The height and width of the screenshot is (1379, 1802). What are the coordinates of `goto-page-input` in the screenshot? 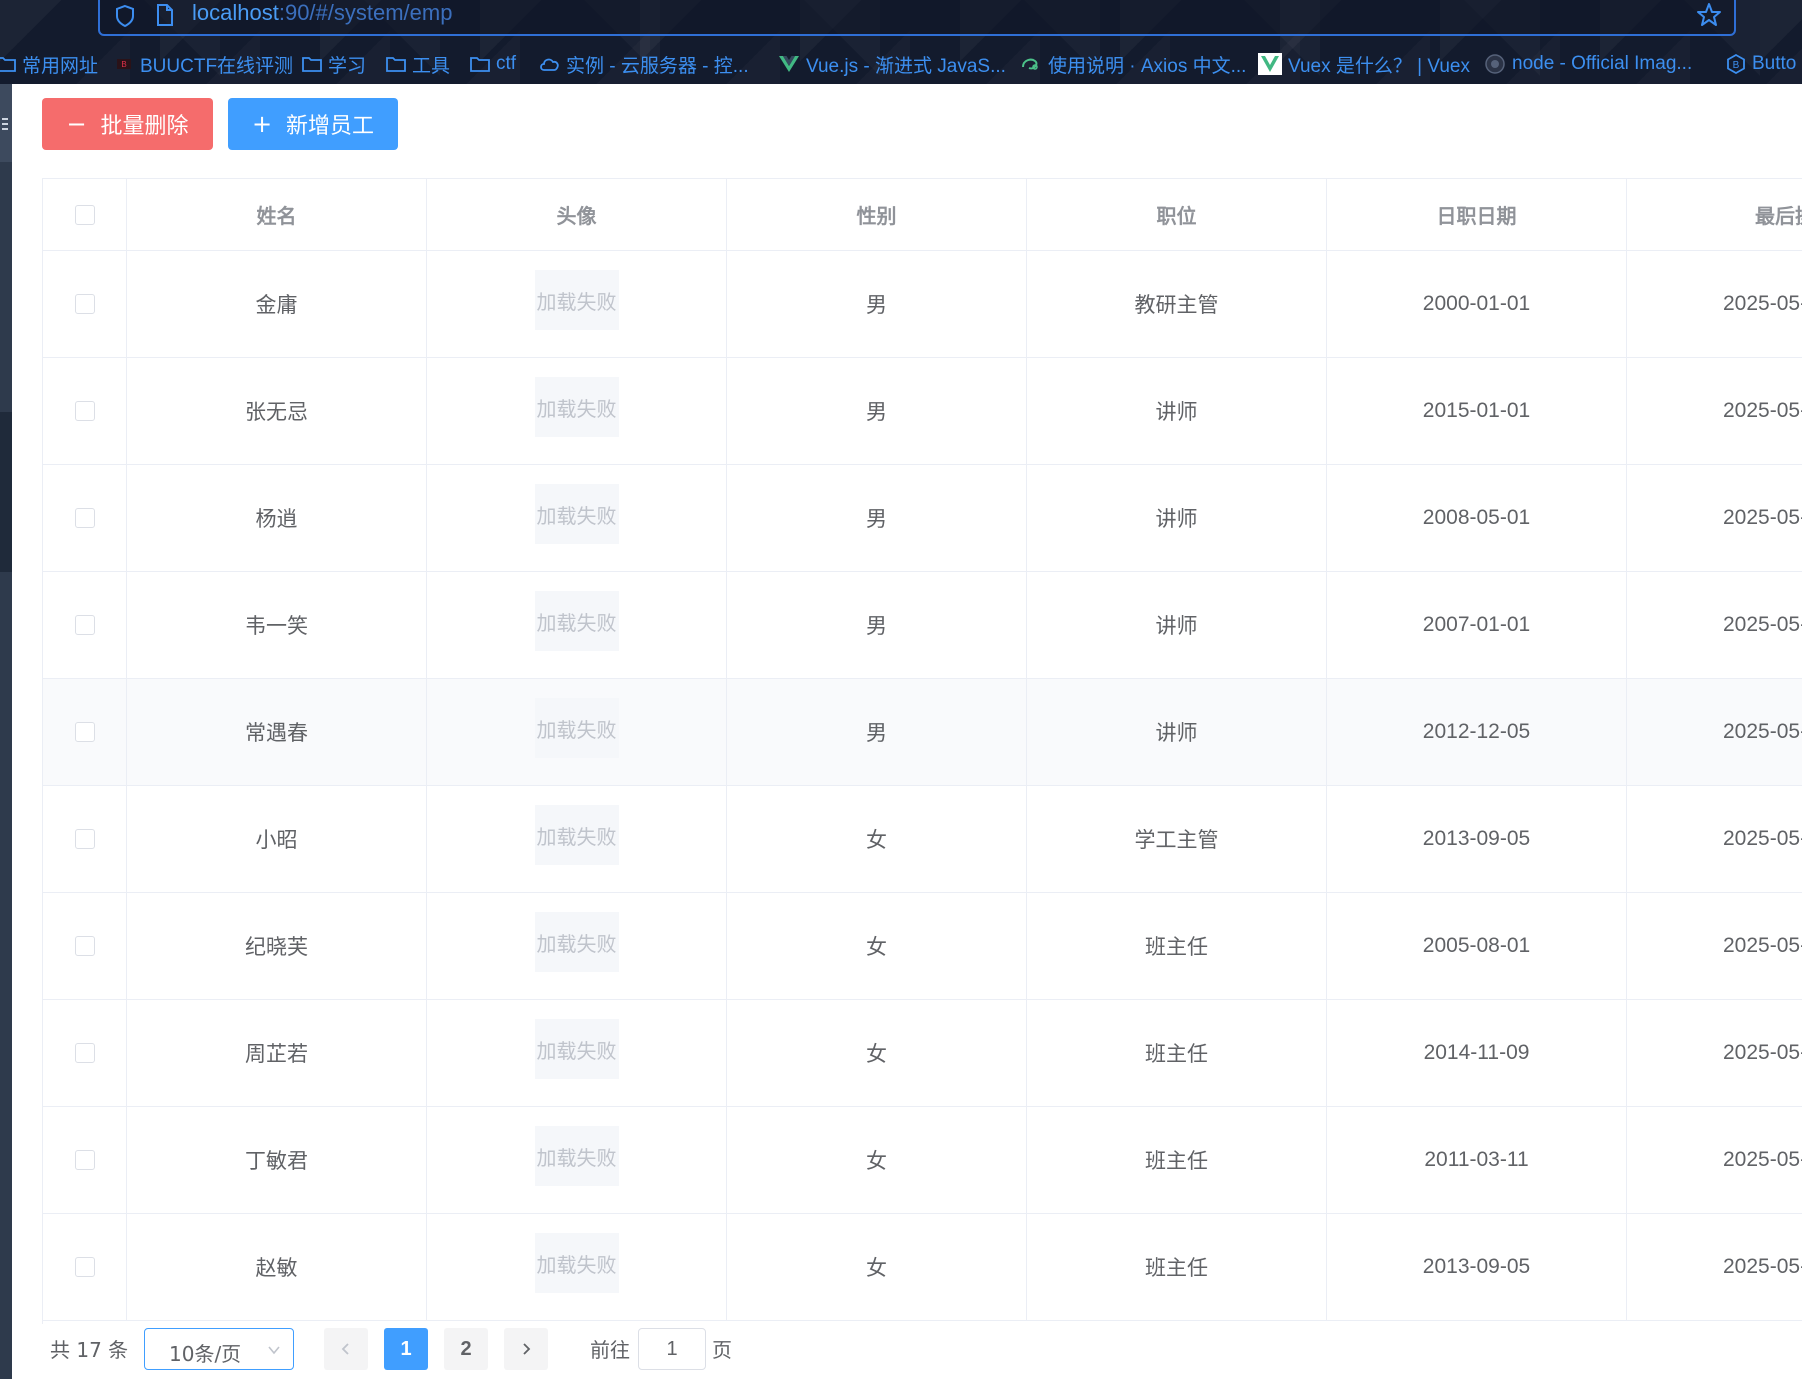 It's located at (672, 1349).